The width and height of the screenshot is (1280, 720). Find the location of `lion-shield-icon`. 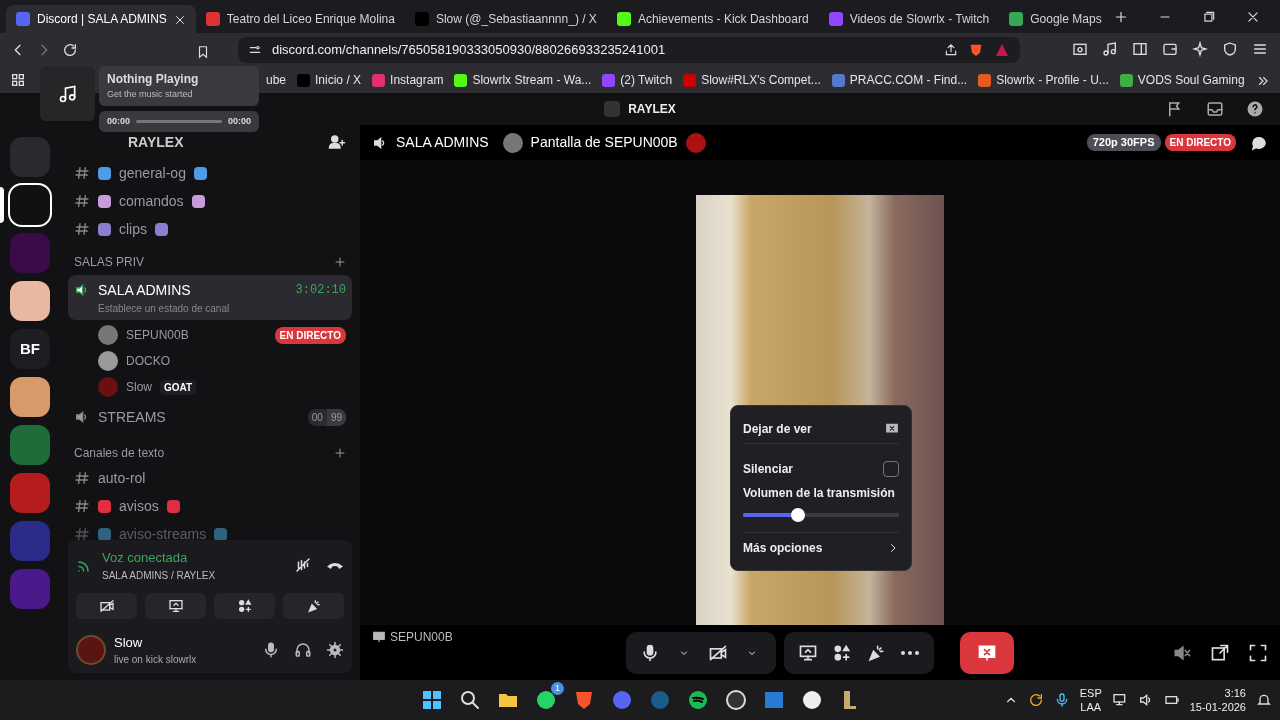

lion-shield-icon is located at coordinates (976, 50).